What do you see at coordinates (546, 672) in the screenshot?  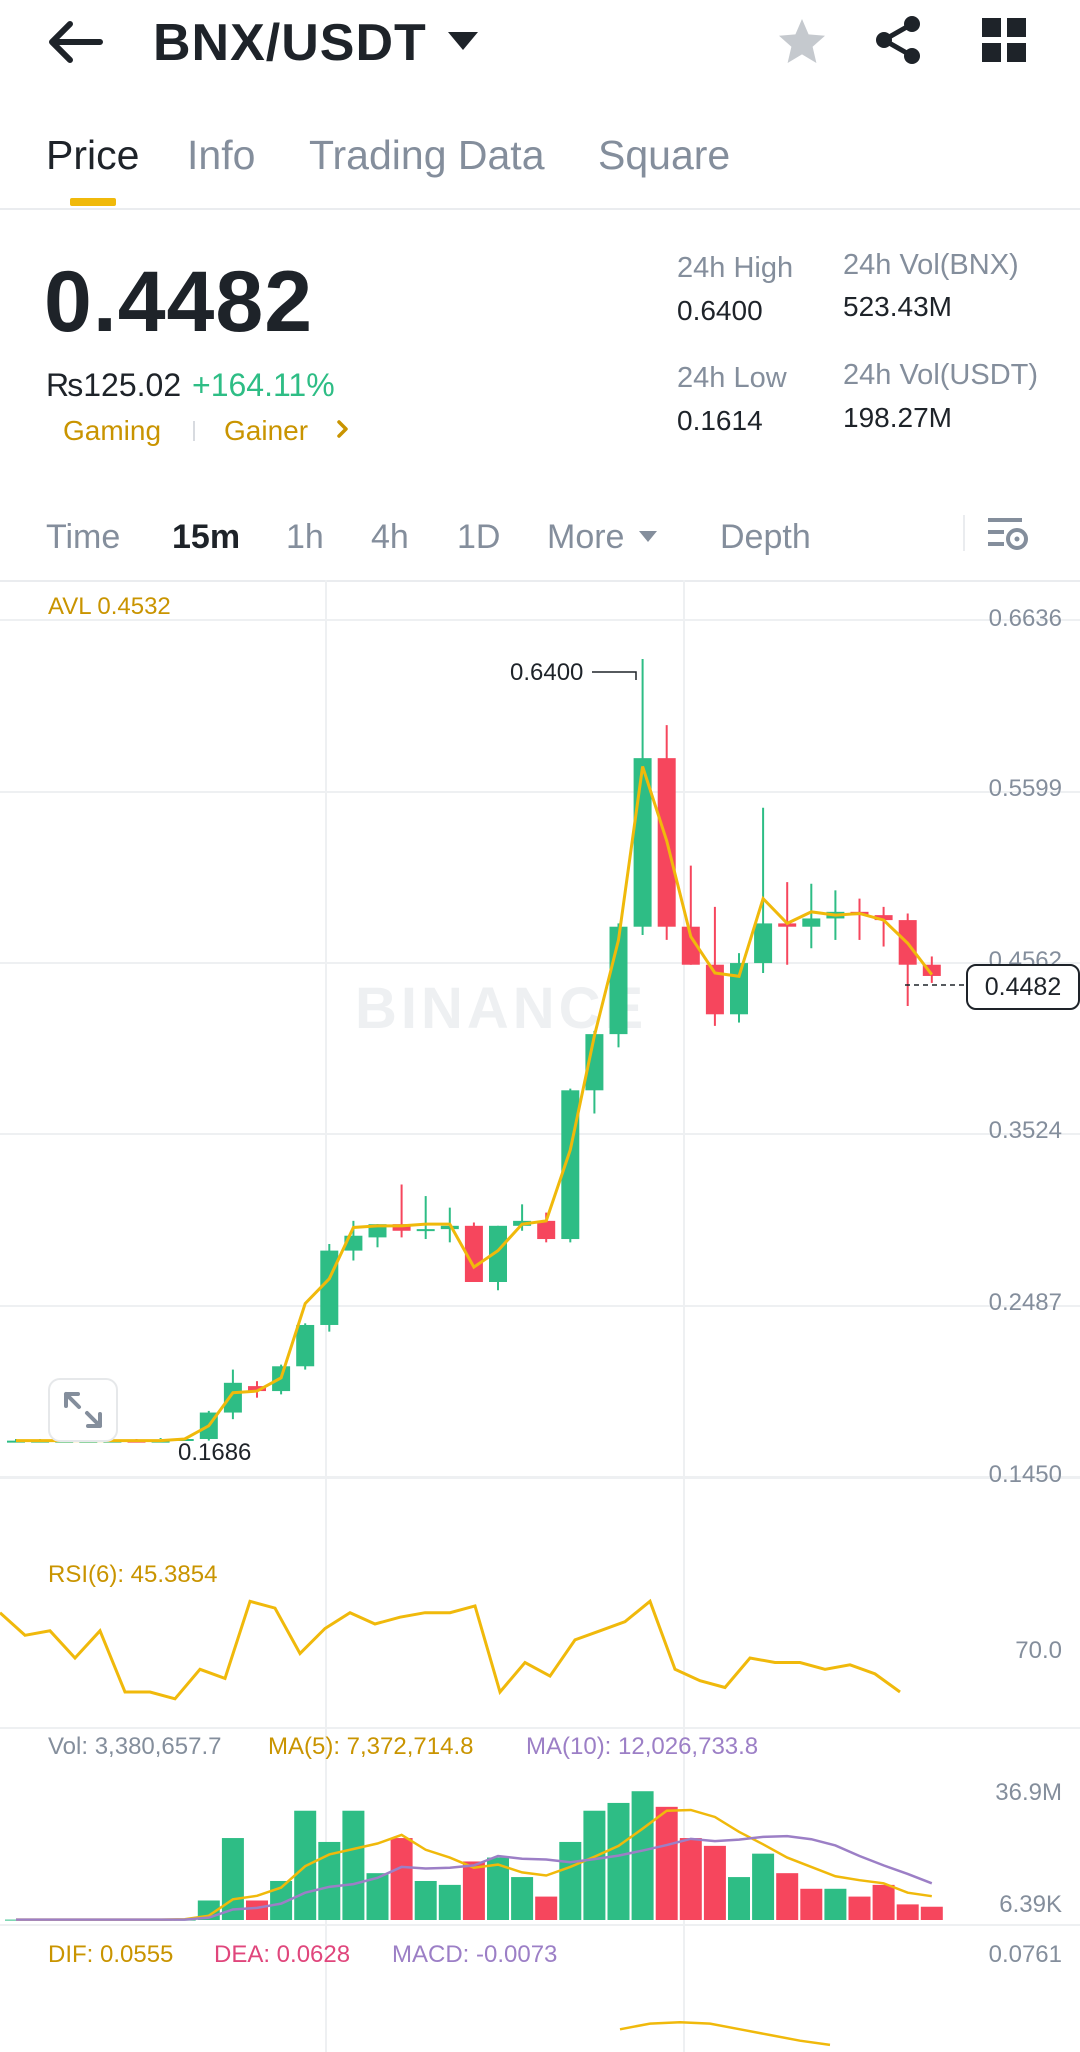 I see `high-marker-label: 0.6400` at bounding box center [546, 672].